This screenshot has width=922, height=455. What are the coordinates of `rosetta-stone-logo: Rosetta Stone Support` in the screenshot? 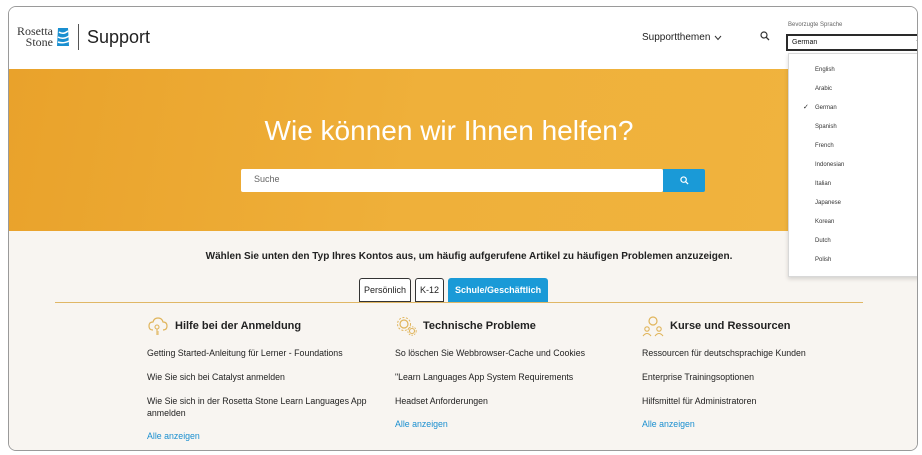 It's located at (83, 37).